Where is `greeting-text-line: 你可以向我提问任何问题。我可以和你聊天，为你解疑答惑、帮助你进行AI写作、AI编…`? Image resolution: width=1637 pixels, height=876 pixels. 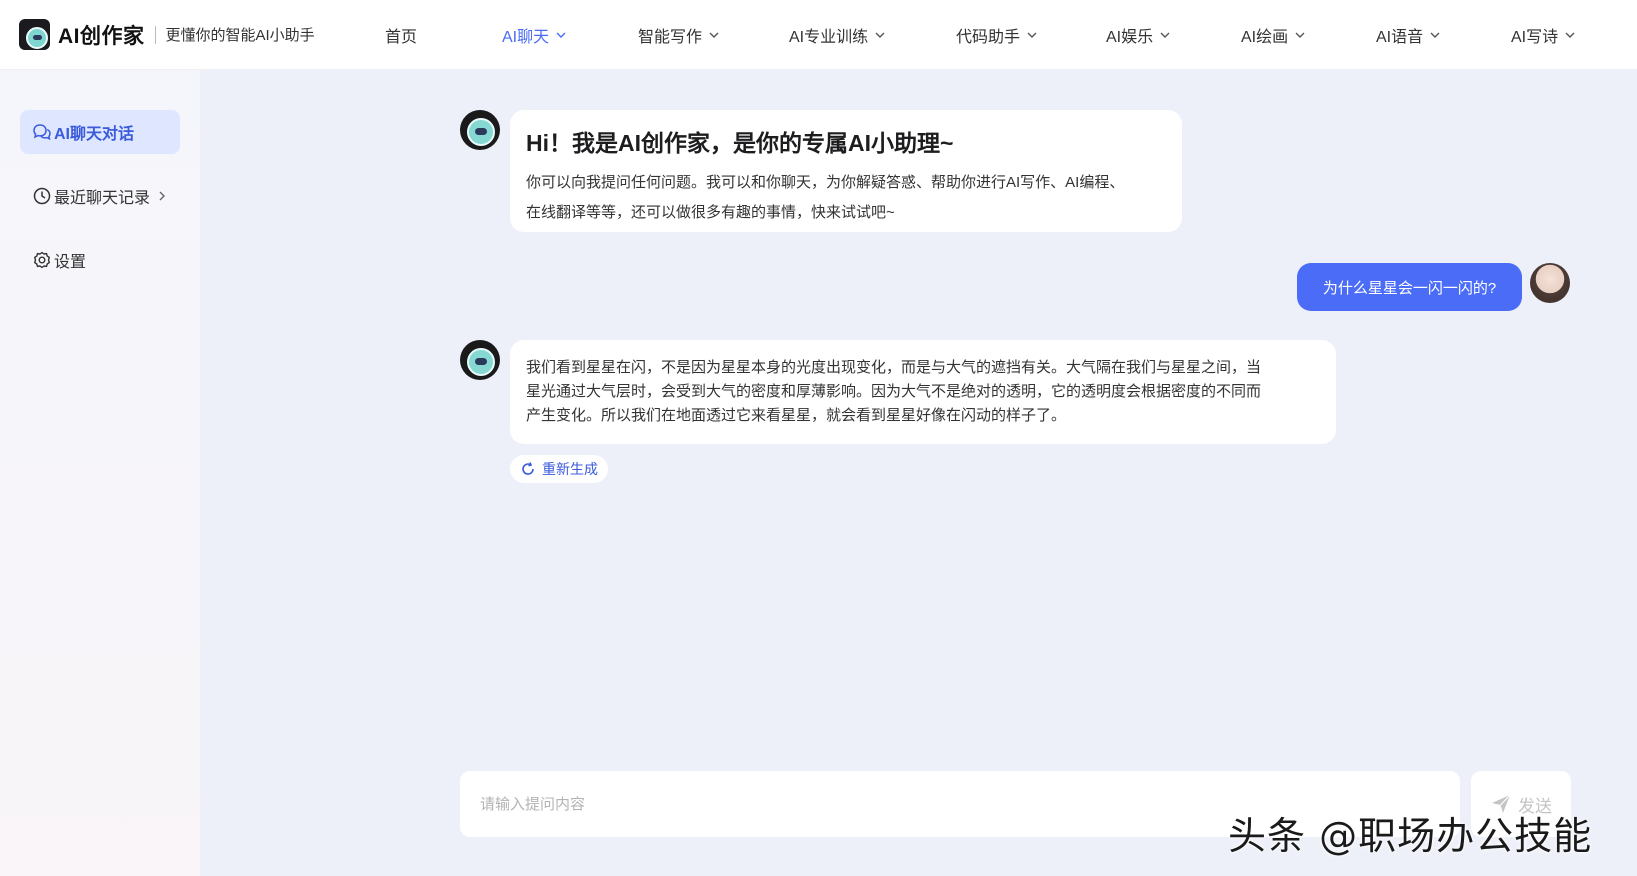
greeting-text-line: 你可以向我提问任何问题。我可以和你聊天，为你解疑答惑、帮助你进行AI写作、AI编… is located at coordinates (825, 182).